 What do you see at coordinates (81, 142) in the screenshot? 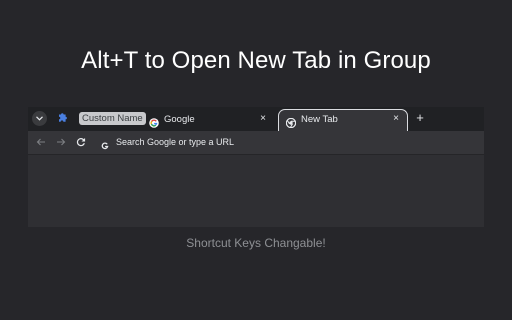
I see `reload-icon` at bounding box center [81, 142].